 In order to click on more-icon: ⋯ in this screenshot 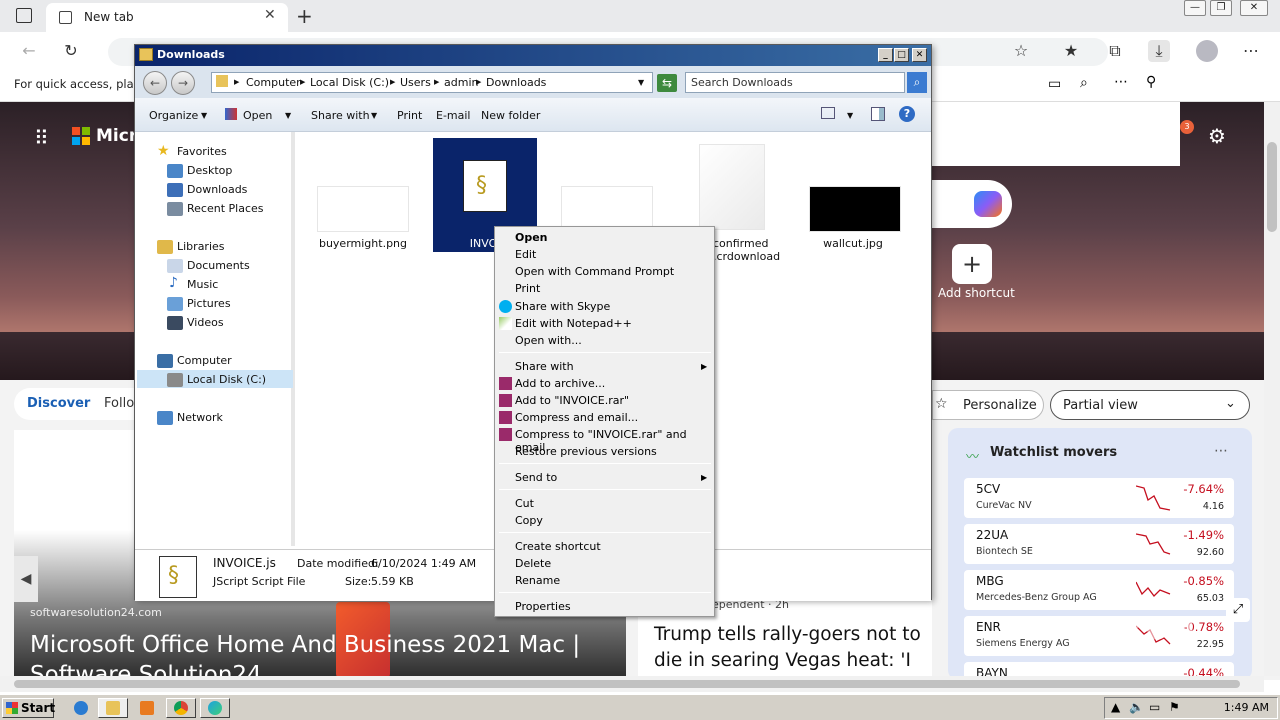, I will do `click(1121, 82)`.